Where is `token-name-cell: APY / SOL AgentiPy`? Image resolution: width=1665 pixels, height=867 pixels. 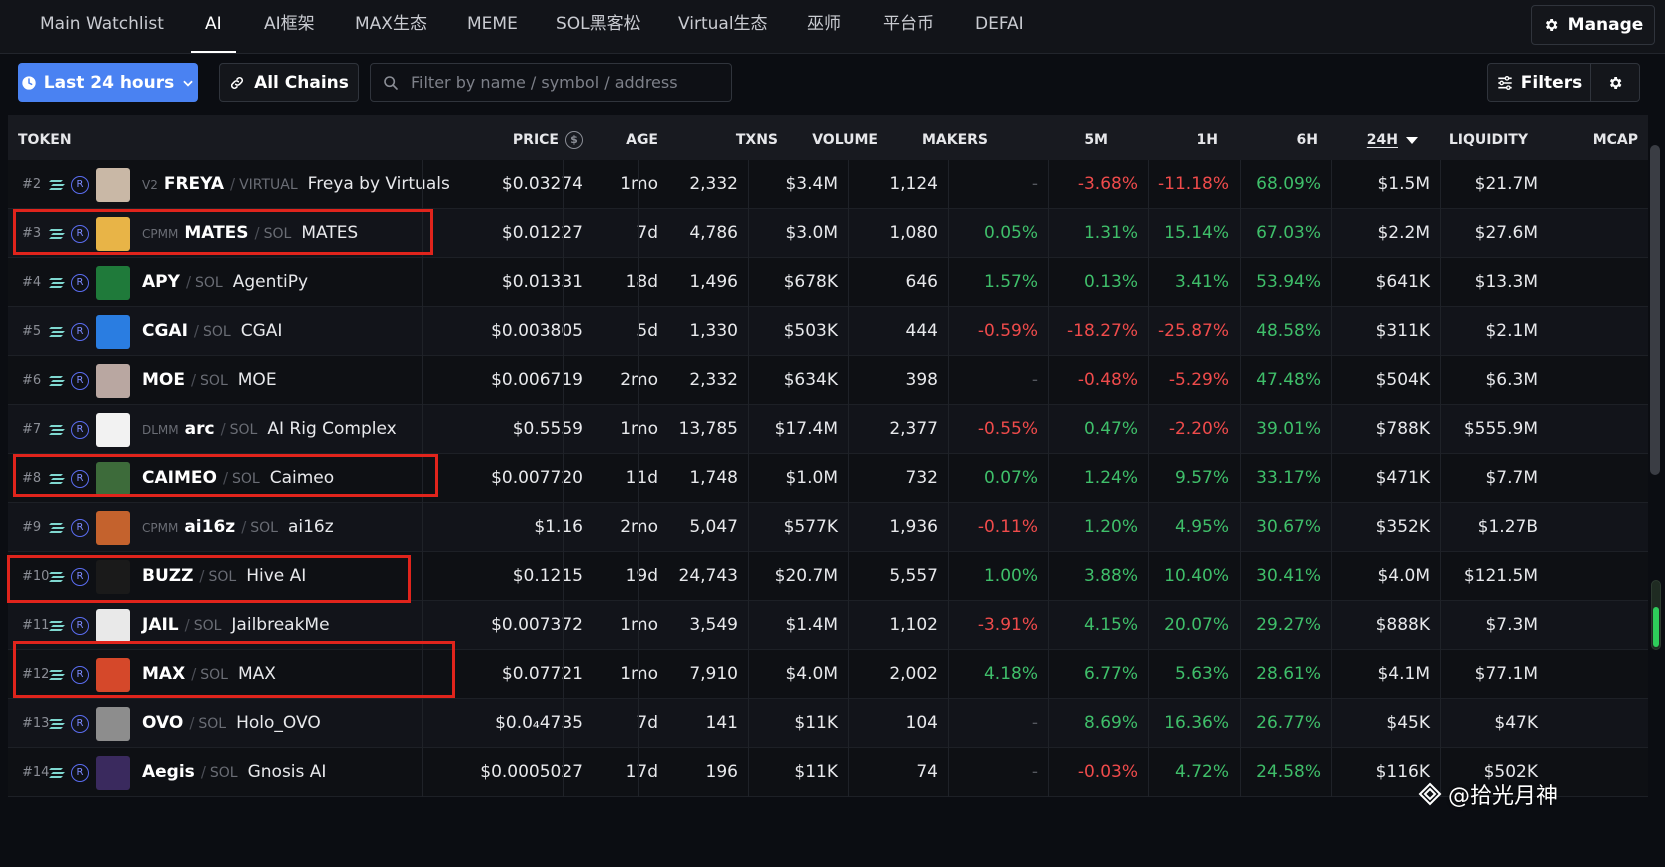 token-name-cell: APY / SOL AgentiPy is located at coordinates (225, 283).